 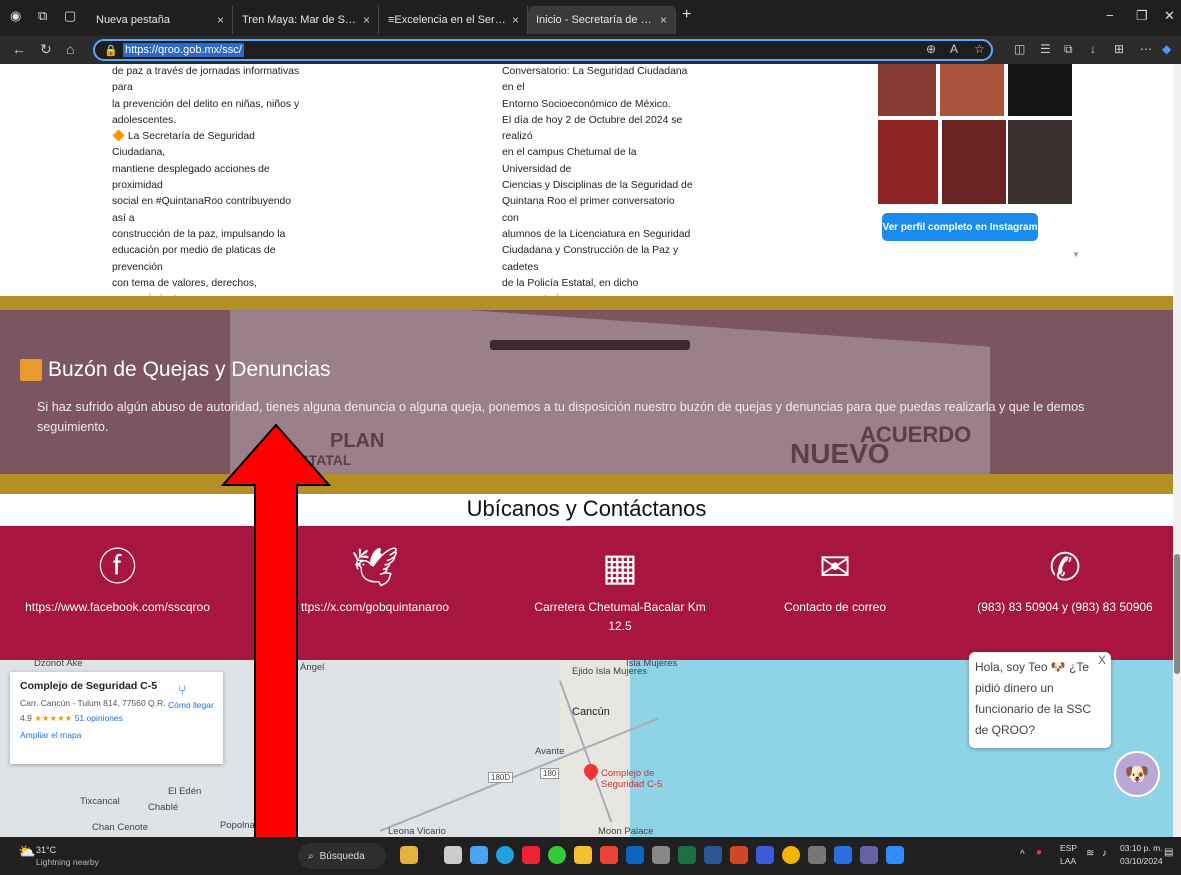 I want to click on profile-icon: ◉, so click(x=15, y=16).